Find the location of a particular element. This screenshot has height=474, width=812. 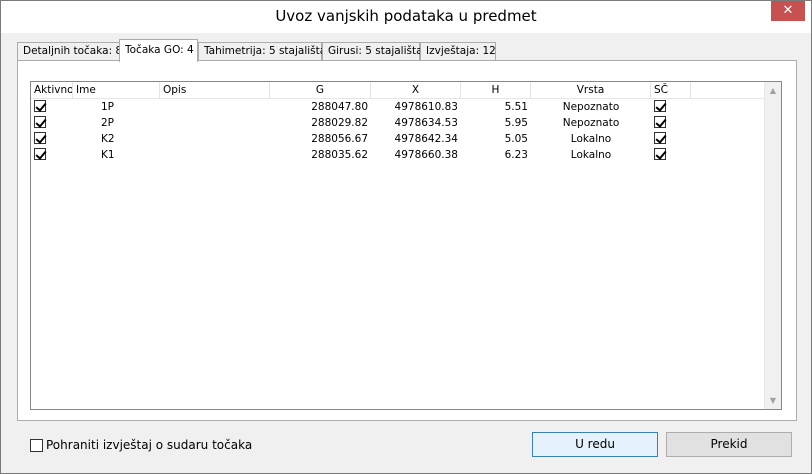

g-cell: 288029.82 is located at coordinates (339, 123).